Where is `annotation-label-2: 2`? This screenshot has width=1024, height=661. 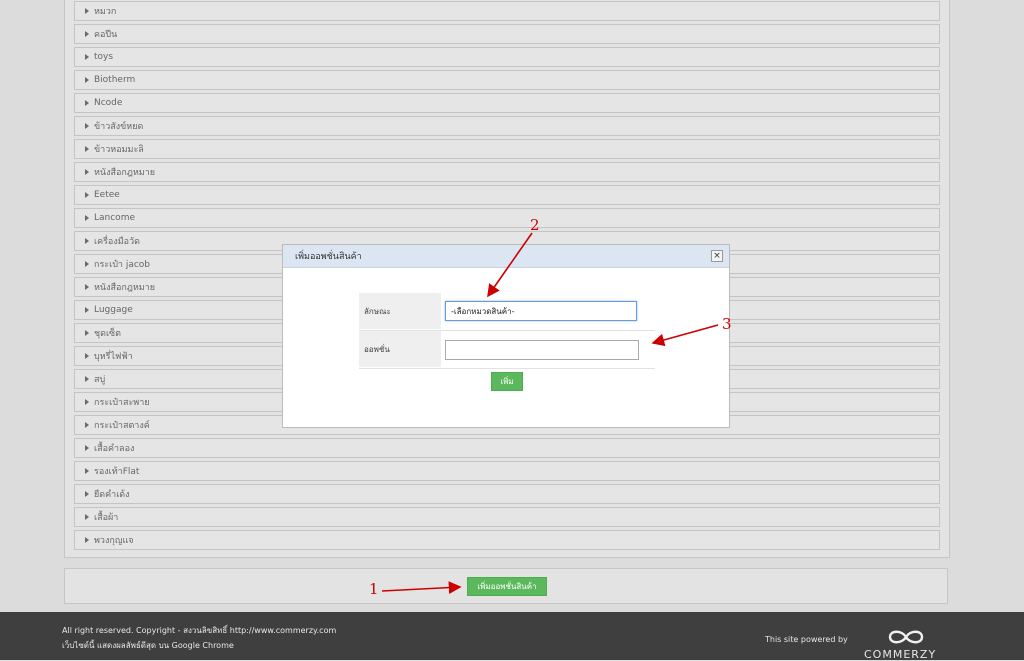
annotation-label-2: 2 is located at coordinates (535, 225).